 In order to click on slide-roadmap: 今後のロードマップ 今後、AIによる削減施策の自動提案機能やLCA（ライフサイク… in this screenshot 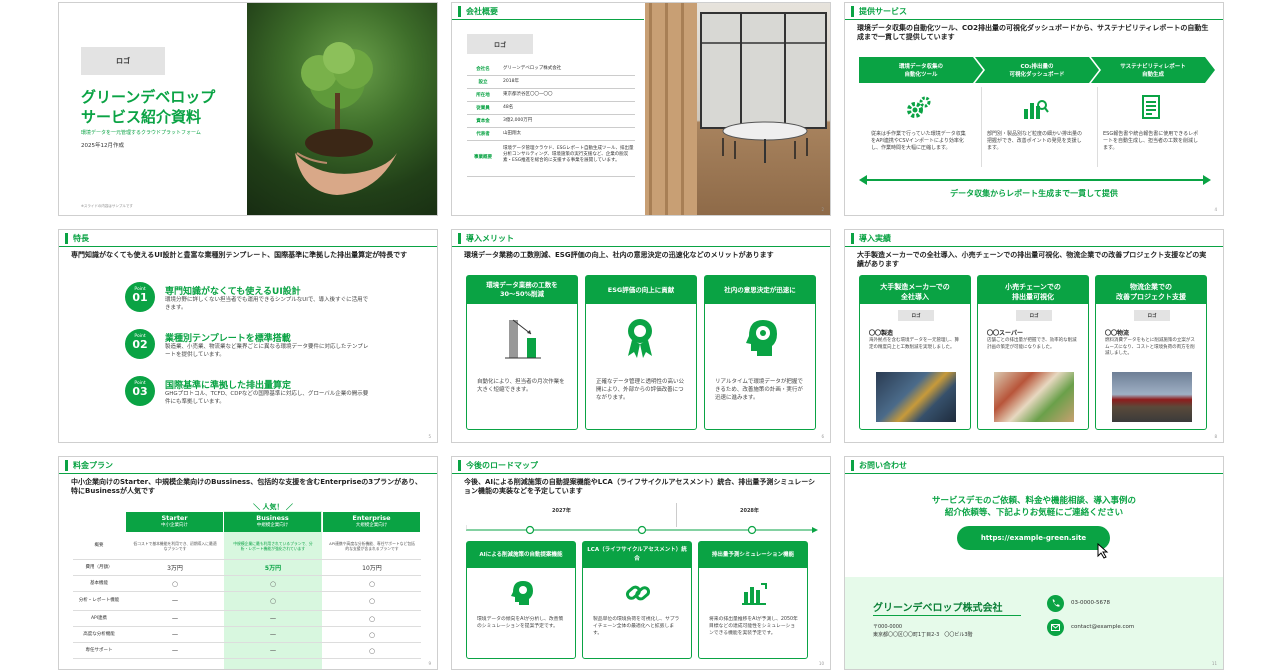, I will do `click(641, 563)`.